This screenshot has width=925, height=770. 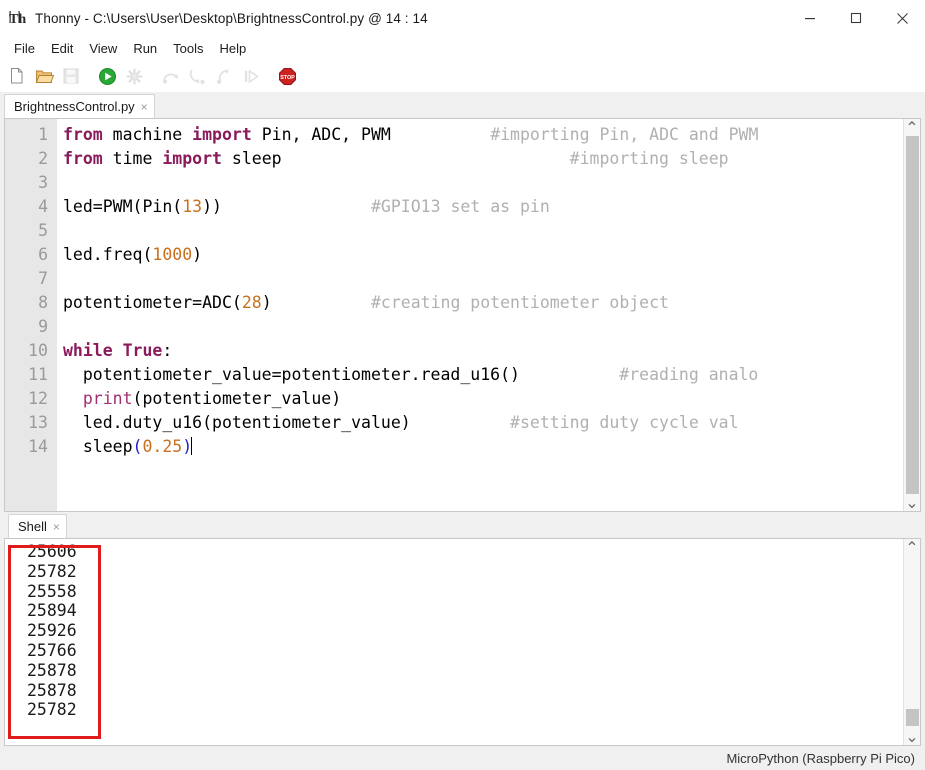 What do you see at coordinates (56, 527) in the screenshot?
I see `shell-tab-close-icon: ×` at bounding box center [56, 527].